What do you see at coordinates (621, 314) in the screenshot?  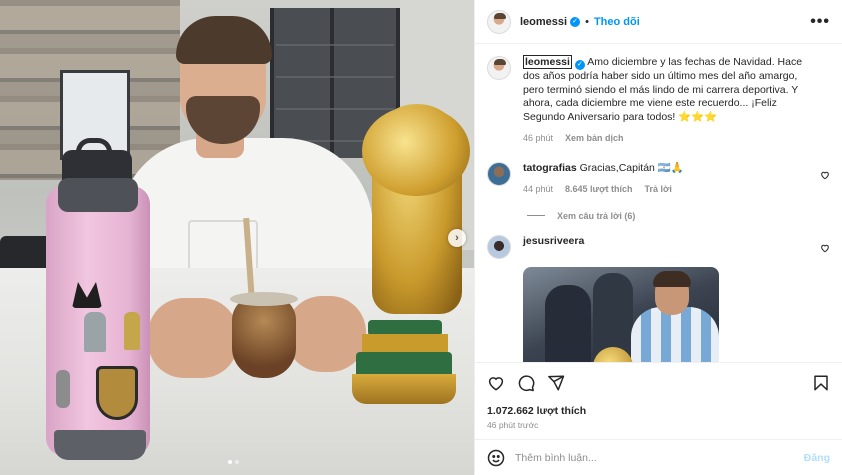 I see `comment-image` at bounding box center [621, 314].